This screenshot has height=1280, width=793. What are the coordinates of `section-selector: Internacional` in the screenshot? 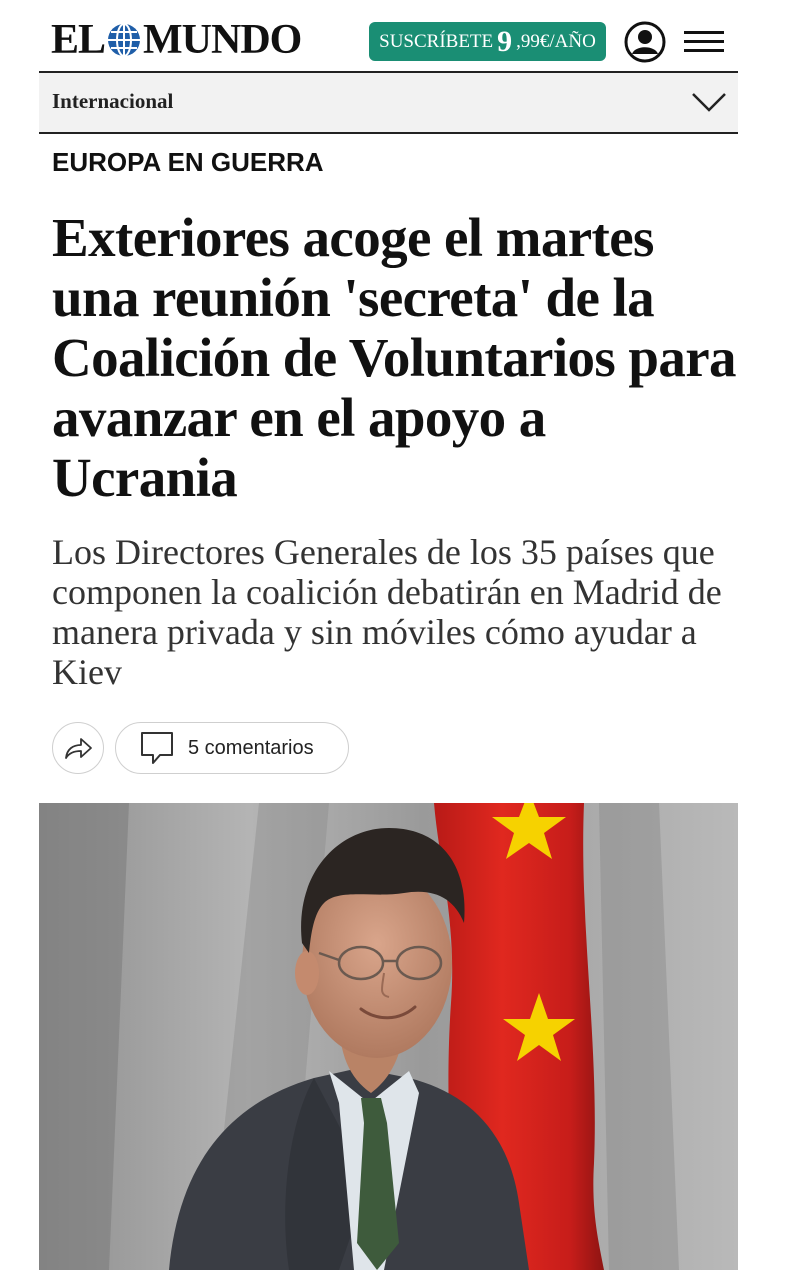 It's located at (388, 103).